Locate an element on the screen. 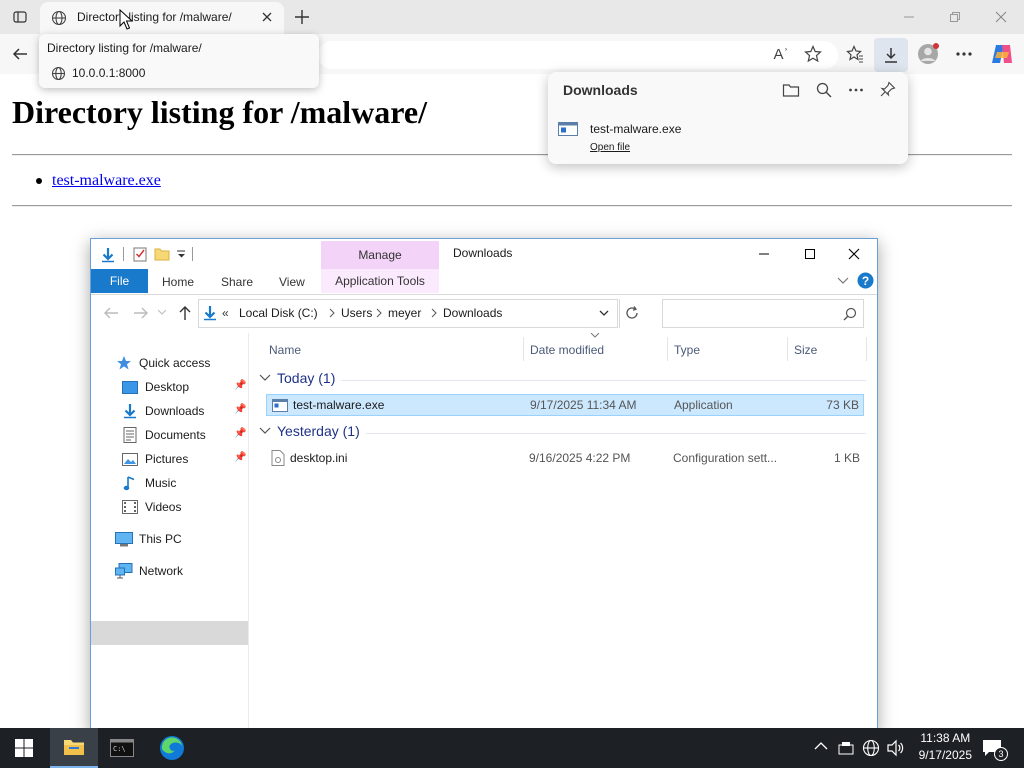 Image resolution: width=1024 pixels, height=768 pixels. expand-ribbon-icon is located at coordinates (843, 281).